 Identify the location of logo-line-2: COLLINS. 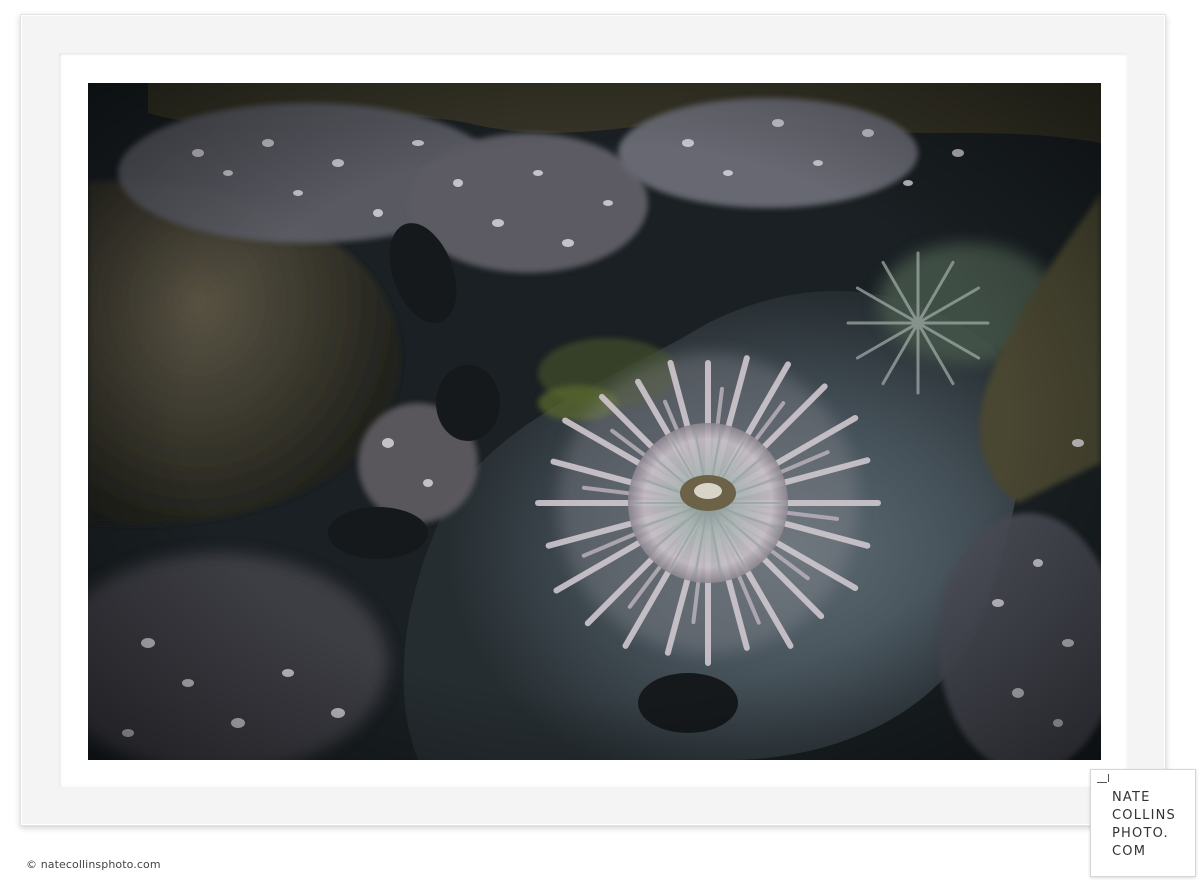
(1144, 815).